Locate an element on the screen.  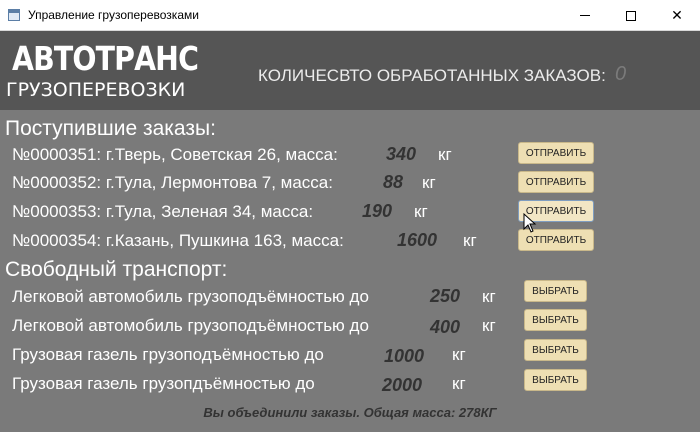
brand-subtitle: ГРУЗОПЕРЕВОЗКИ is located at coordinates (96, 90).